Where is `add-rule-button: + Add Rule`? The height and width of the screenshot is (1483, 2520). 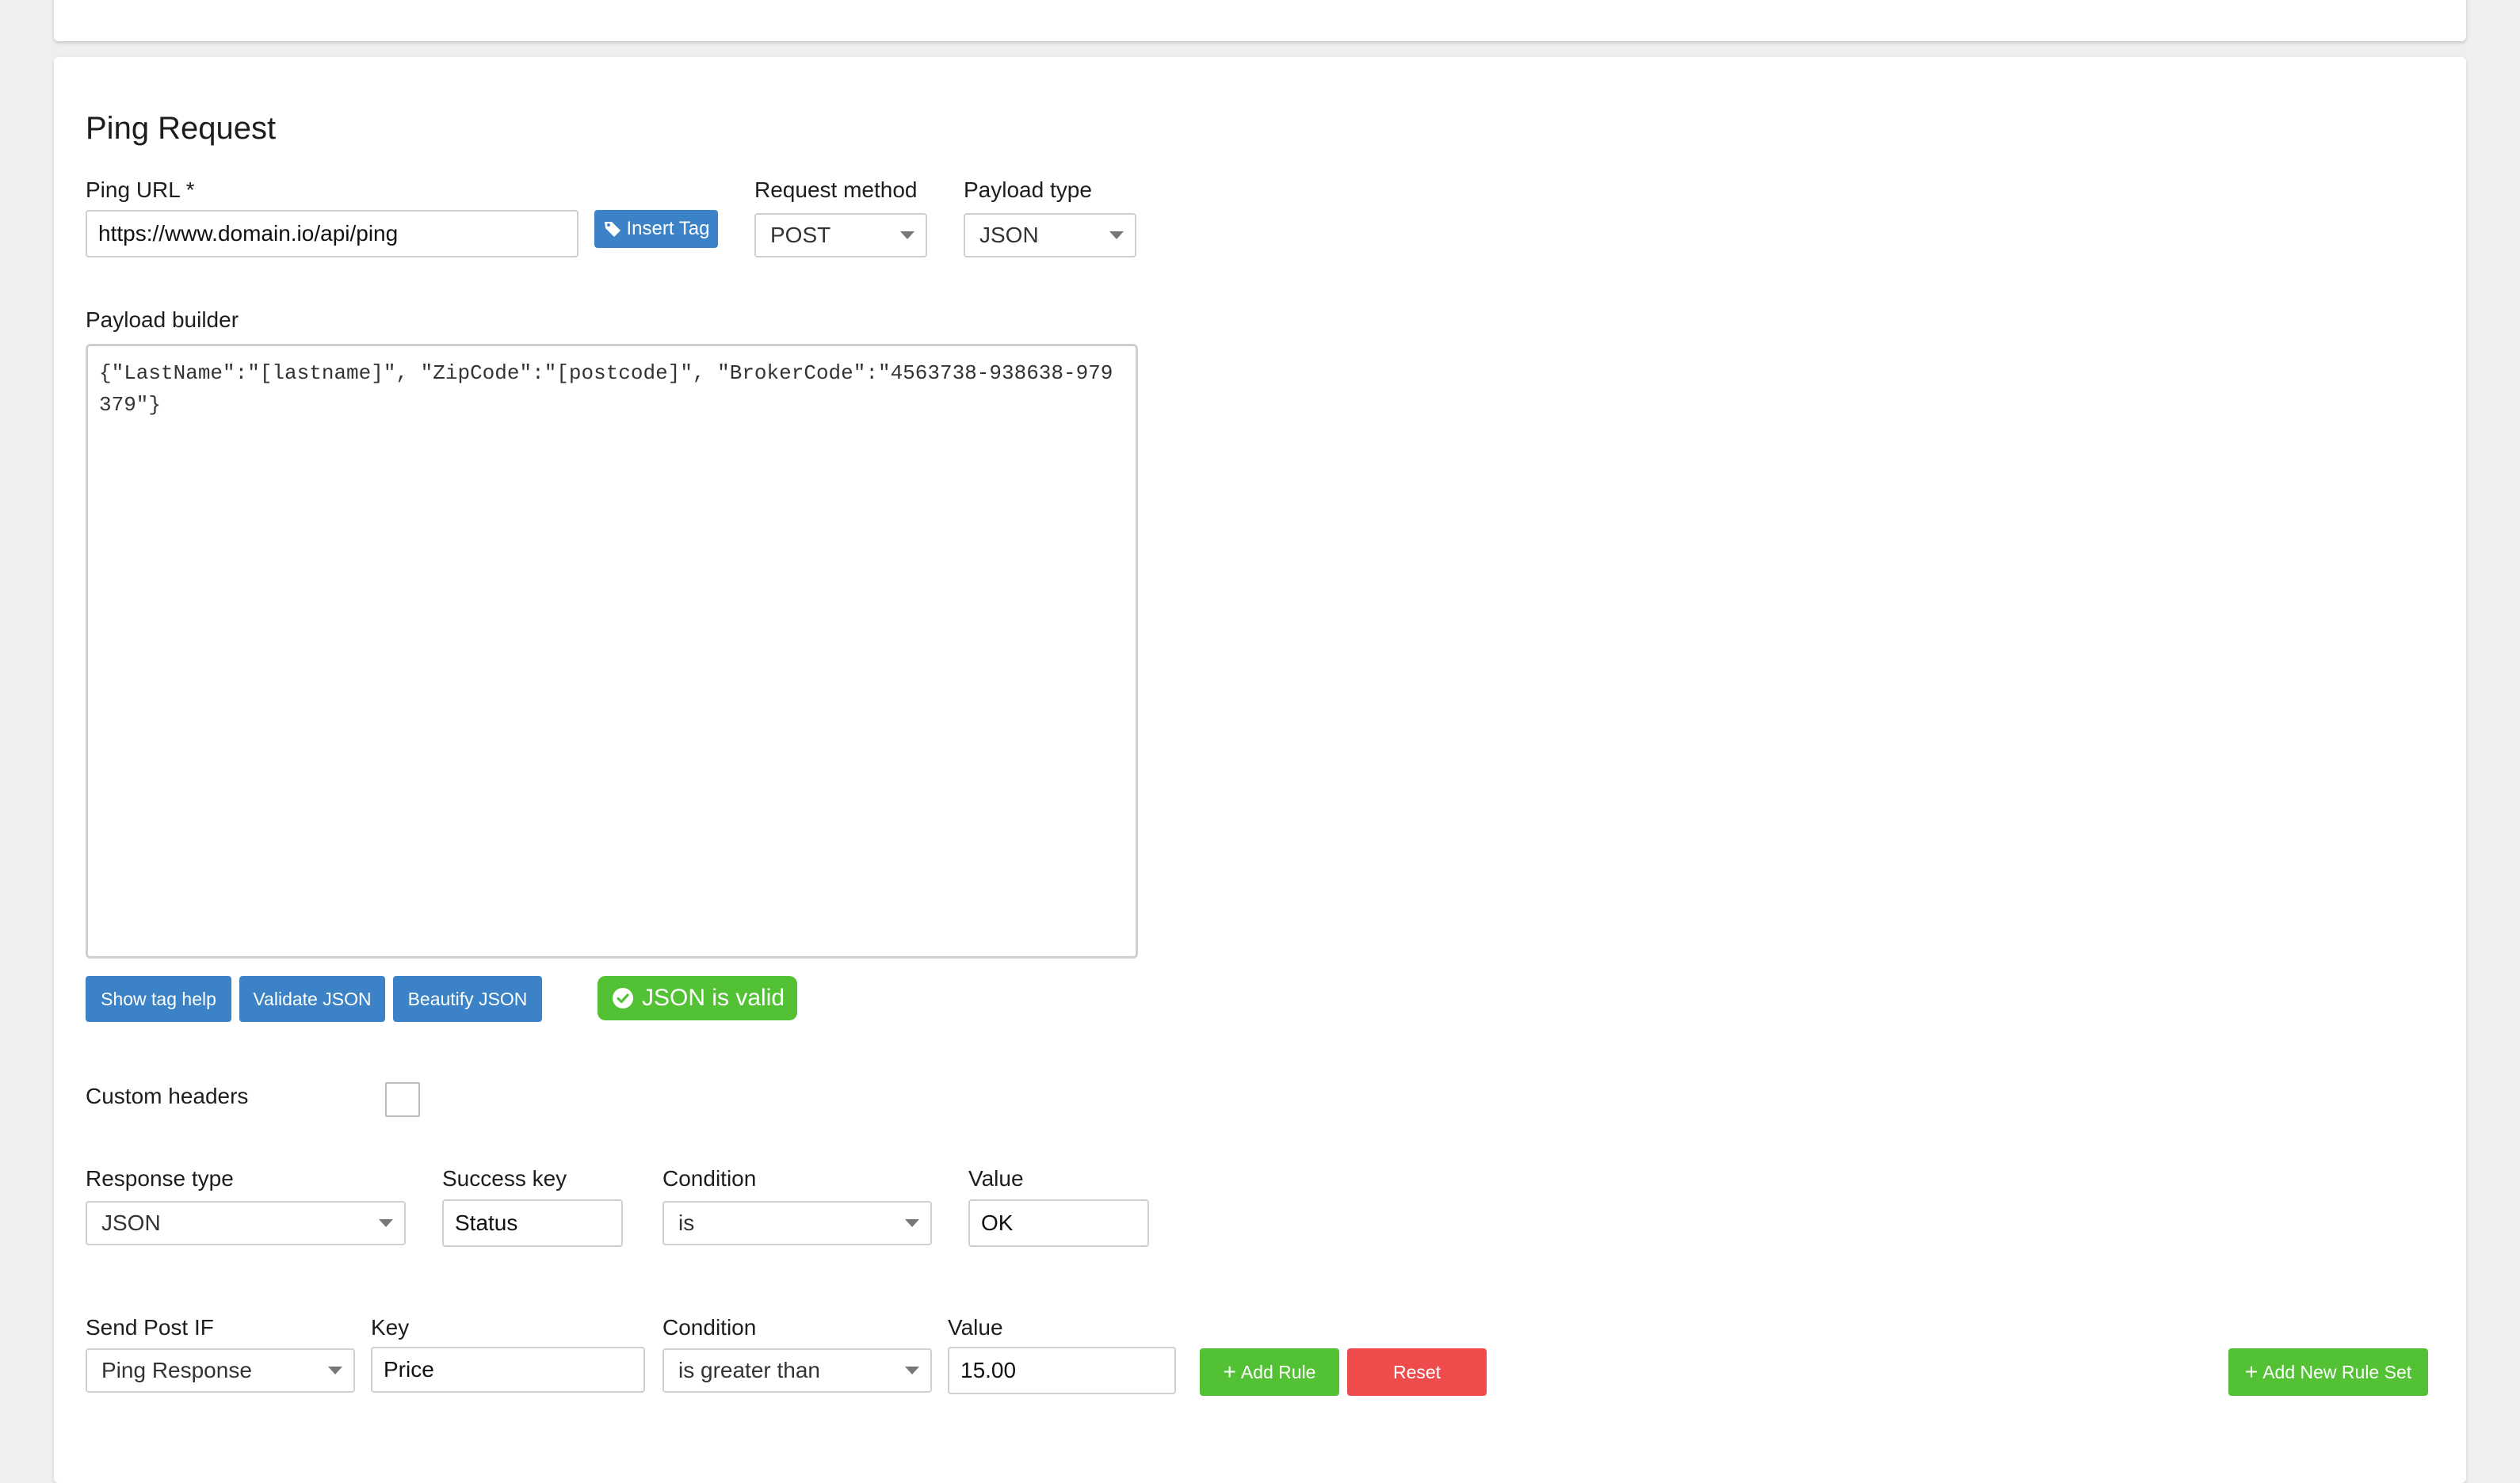 add-rule-button: + Add Rule is located at coordinates (1269, 1372).